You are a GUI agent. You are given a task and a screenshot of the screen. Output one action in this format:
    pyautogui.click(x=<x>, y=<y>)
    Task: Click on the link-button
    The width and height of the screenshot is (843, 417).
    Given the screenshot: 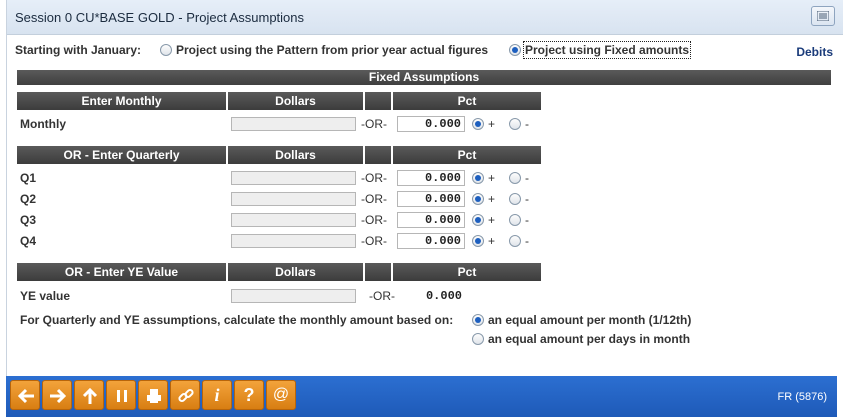 What is the action you would take?
    pyautogui.click(x=185, y=395)
    